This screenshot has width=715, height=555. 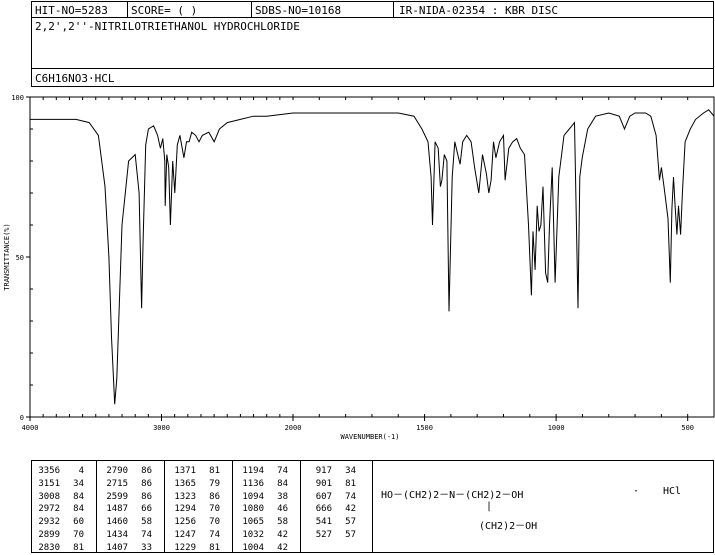 I want to click on x-tick-label: 1500, so click(x=424, y=428).